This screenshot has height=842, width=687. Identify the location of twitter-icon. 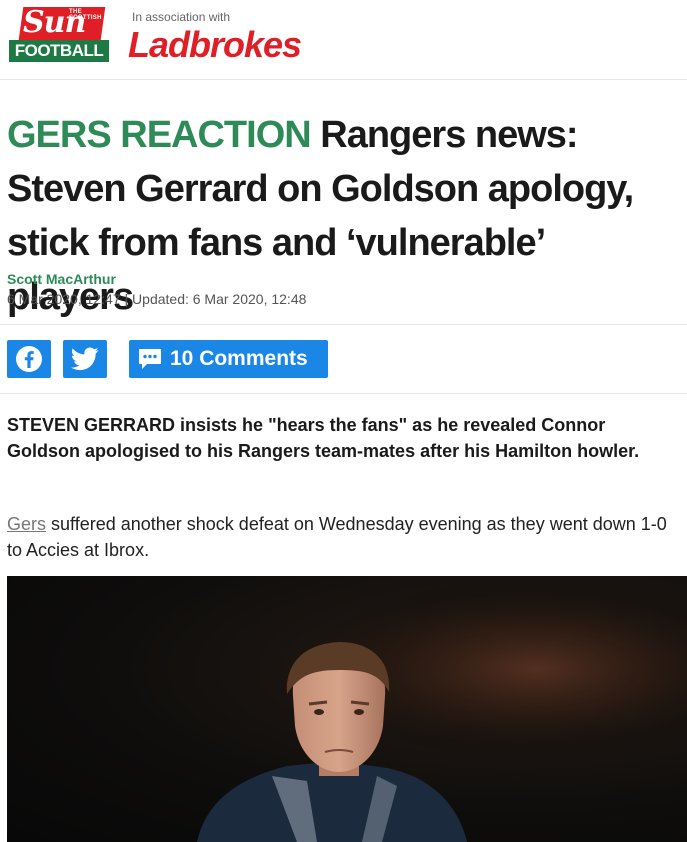
(85, 359).